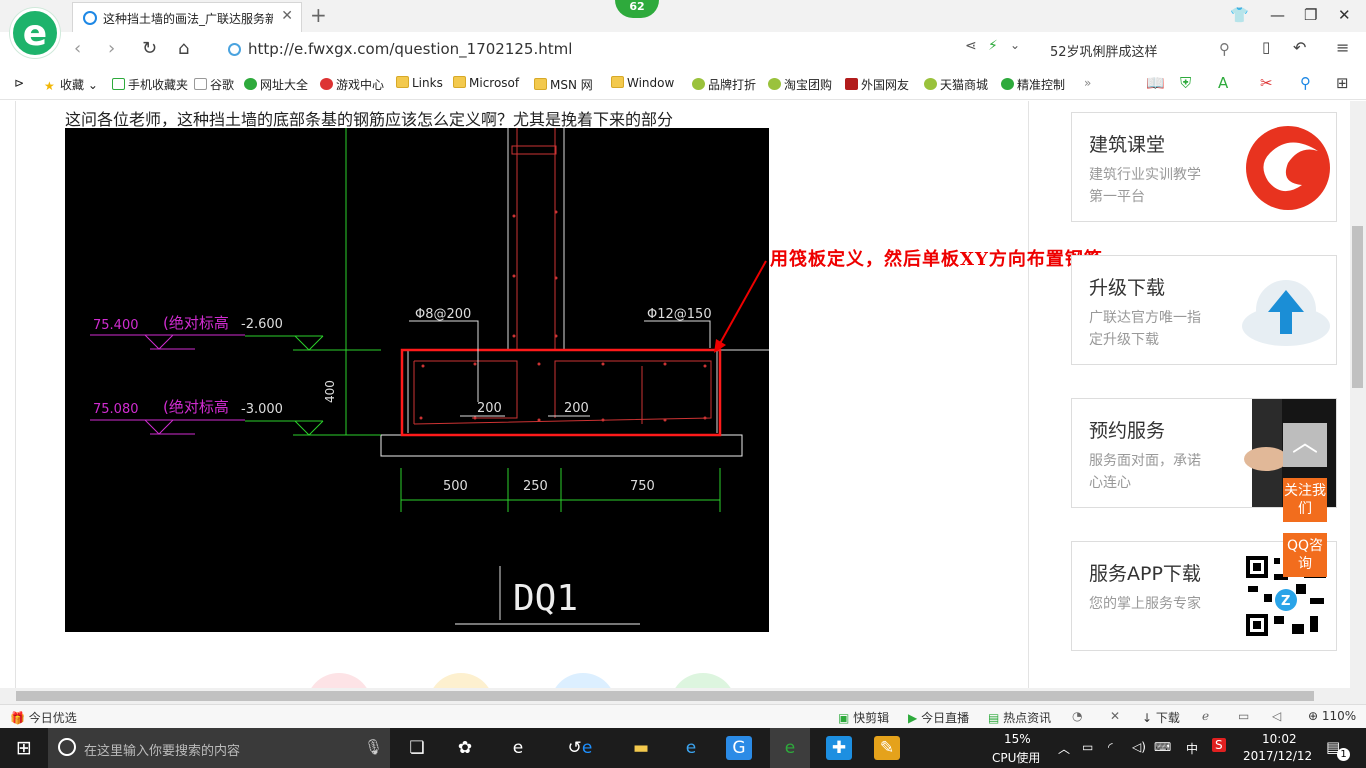 This screenshot has height=768, width=1366. I want to click on secure-site-icon, so click(234, 49).